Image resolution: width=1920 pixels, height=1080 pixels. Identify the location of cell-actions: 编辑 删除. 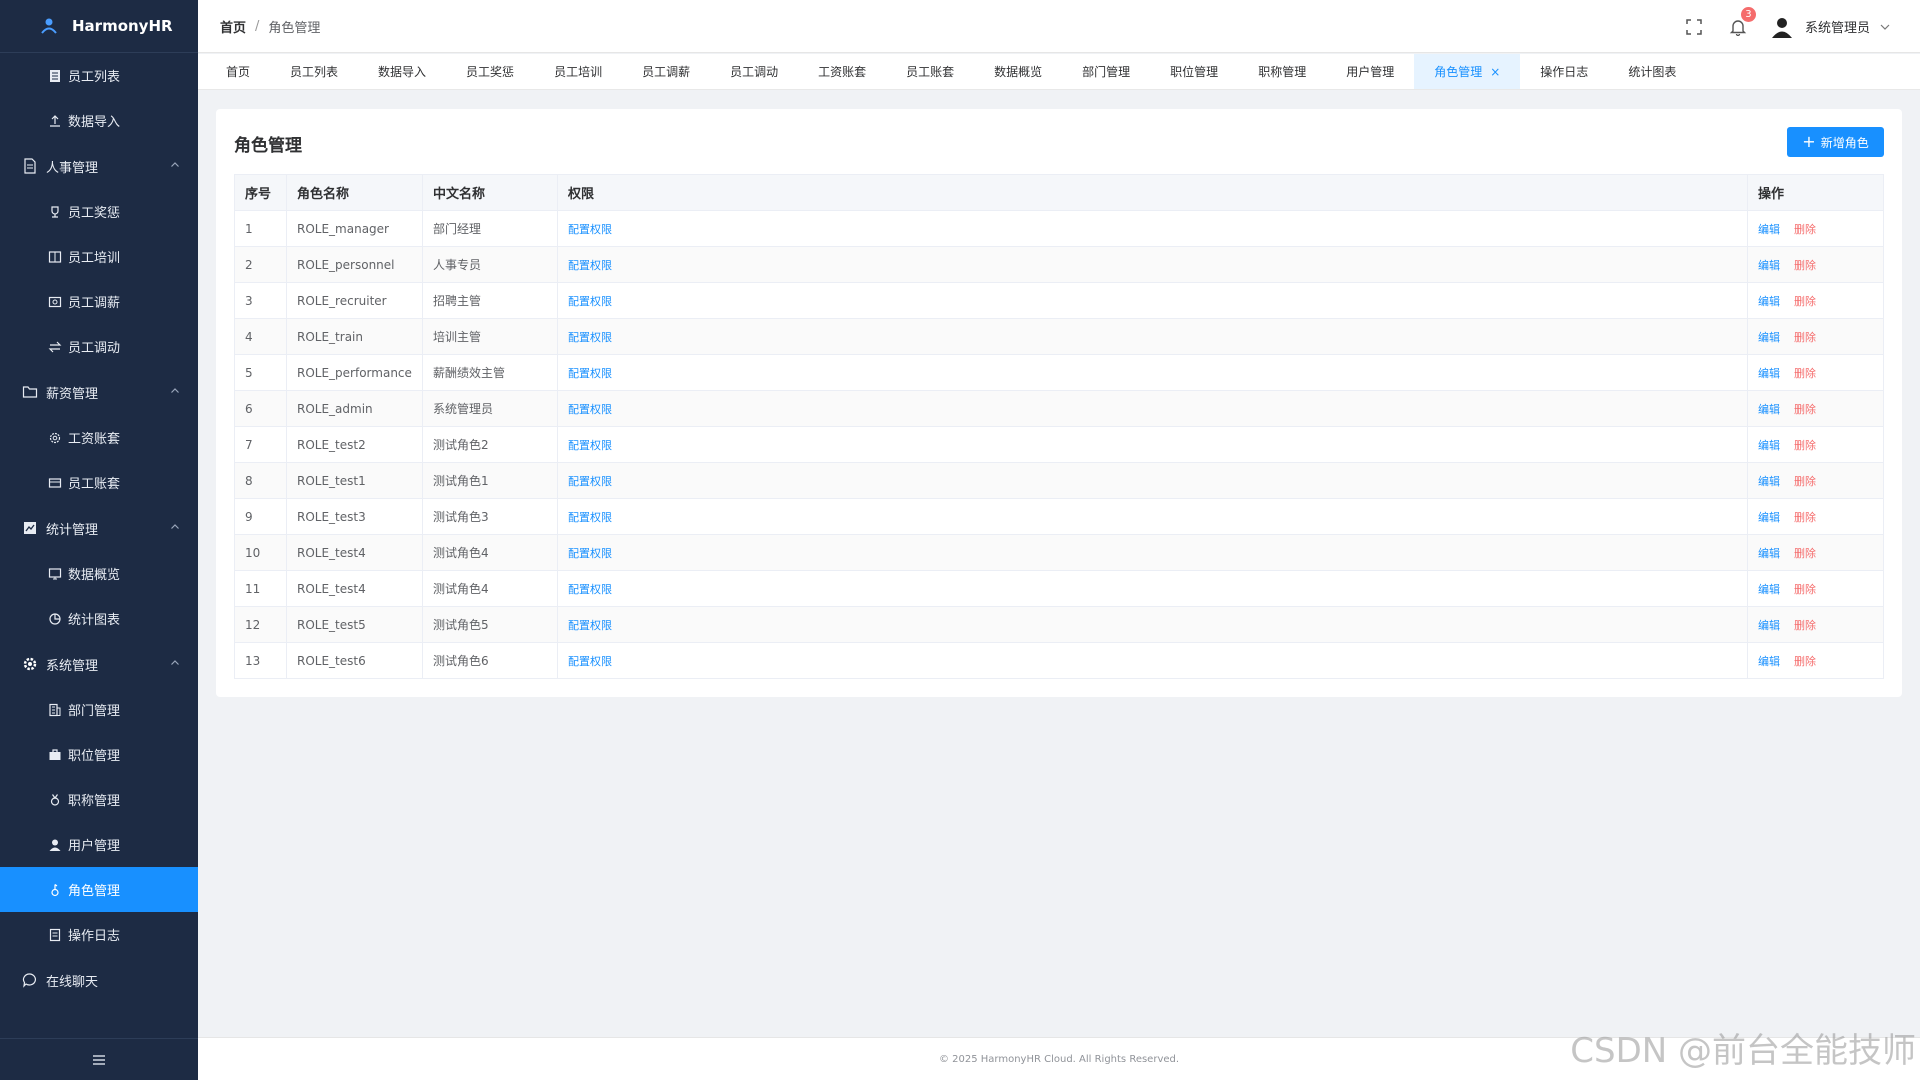
(1815, 372).